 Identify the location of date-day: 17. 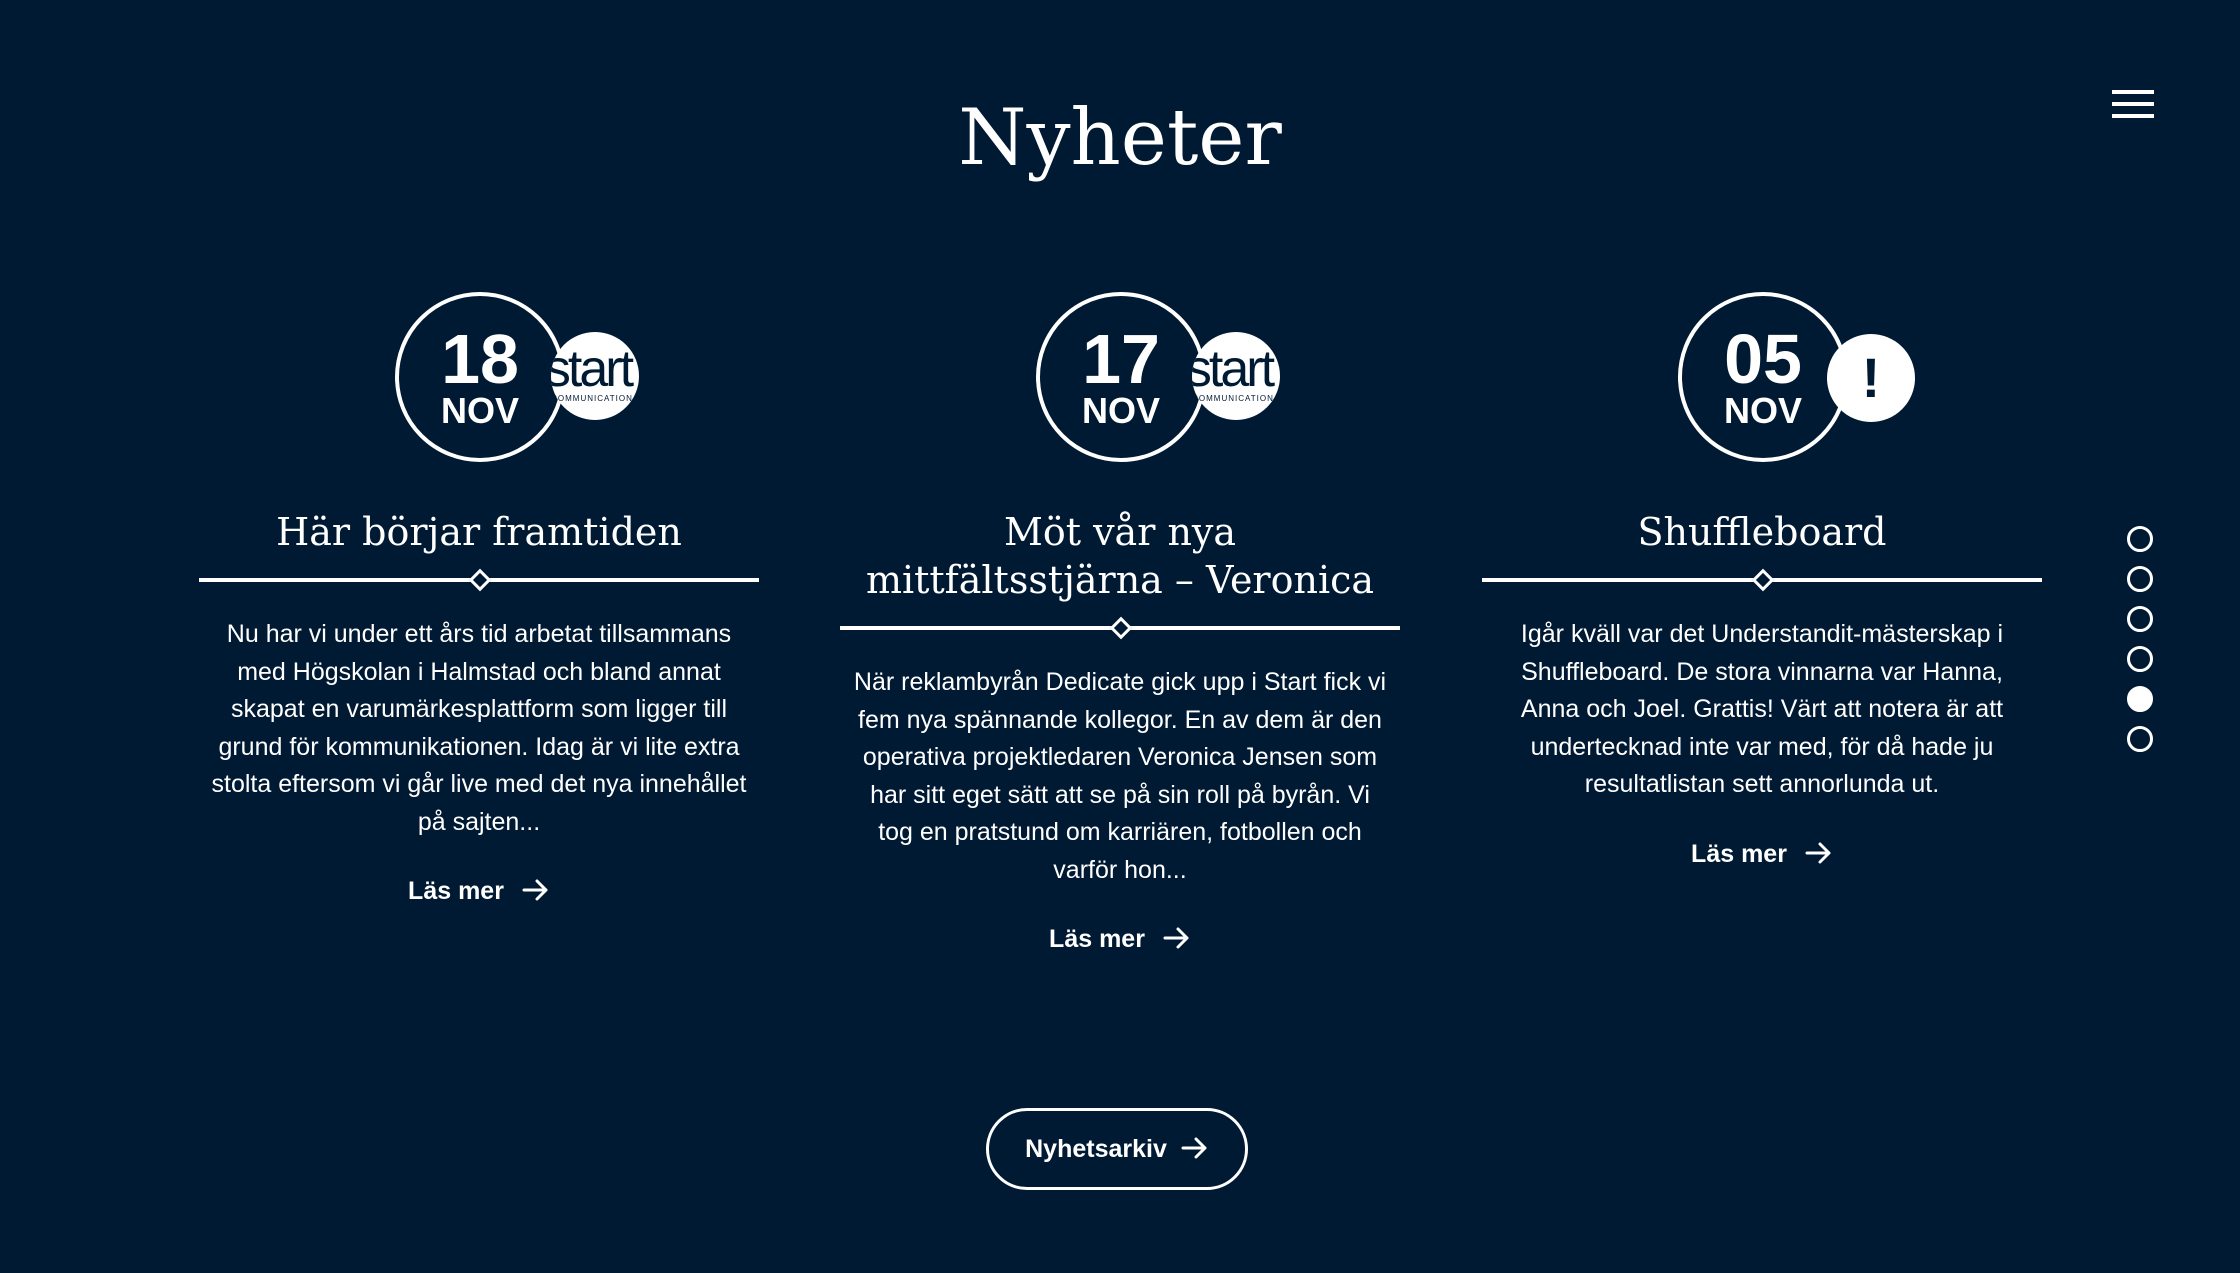
(1121, 359).